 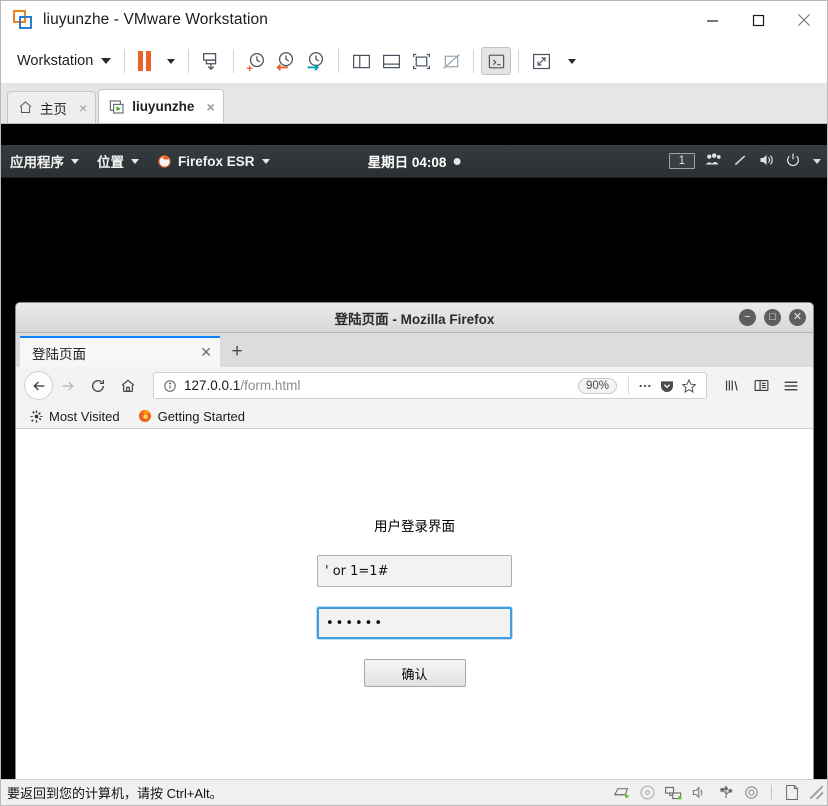 I want to click on url-bar: 127.0.0.1/form.html 90%, so click(x=430, y=385).